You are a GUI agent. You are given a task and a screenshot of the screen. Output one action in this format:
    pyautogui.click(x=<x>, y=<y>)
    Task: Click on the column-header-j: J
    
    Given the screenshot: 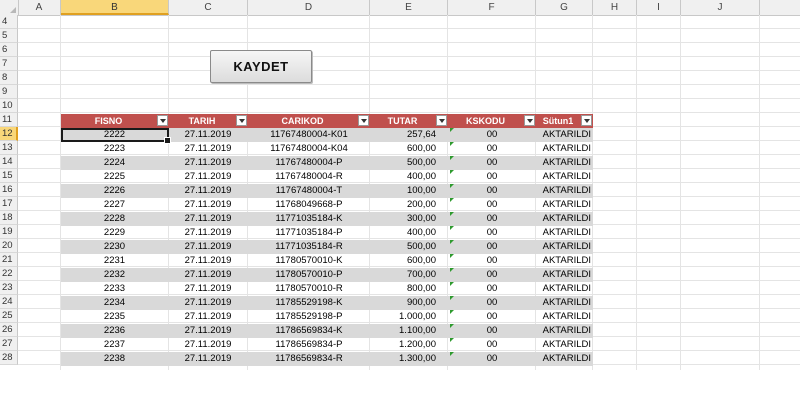 What is the action you would take?
    pyautogui.click(x=720, y=7)
    